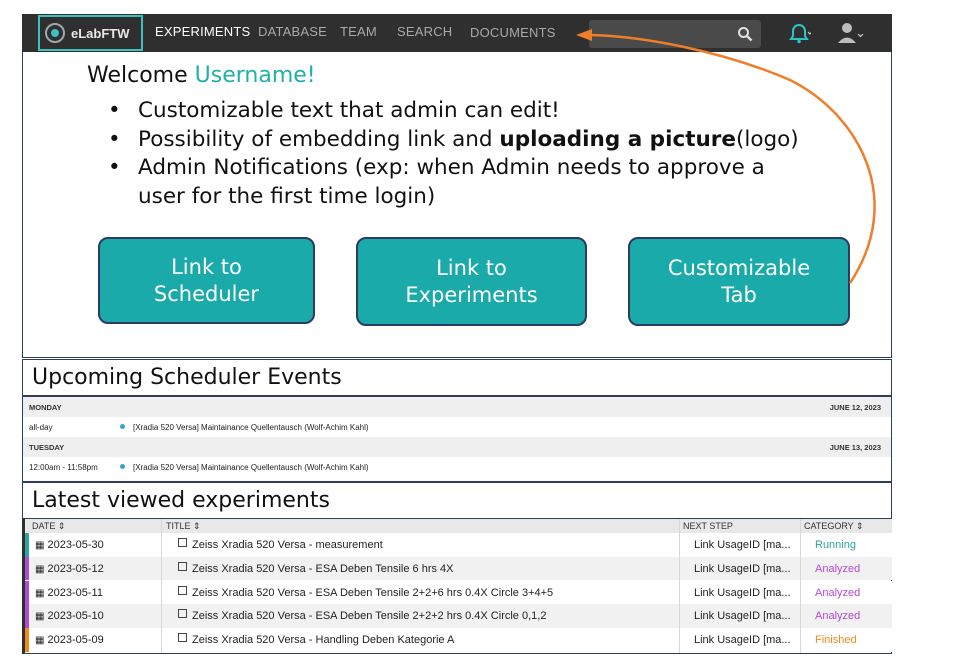 The width and height of the screenshot is (959, 662). What do you see at coordinates (141, 75) in the screenshot?
I see `welcome-prefix: Welcome` at bounding box center [141, 75].